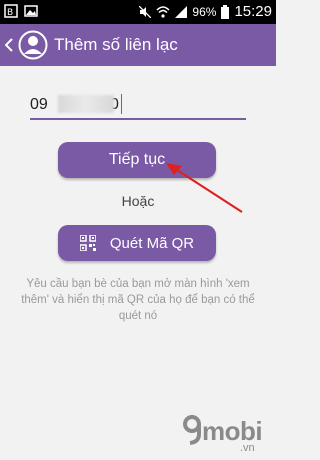  What do you see at coordinates (86, 104) in the screenshot?
I see `redacted-digits` at bounding box center [86, 104].